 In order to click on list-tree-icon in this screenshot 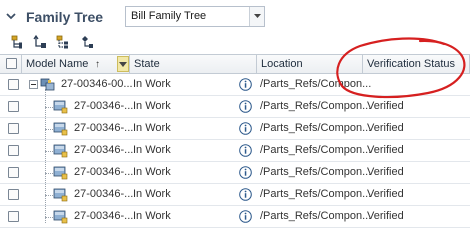, I will do `click(63, 42)`.